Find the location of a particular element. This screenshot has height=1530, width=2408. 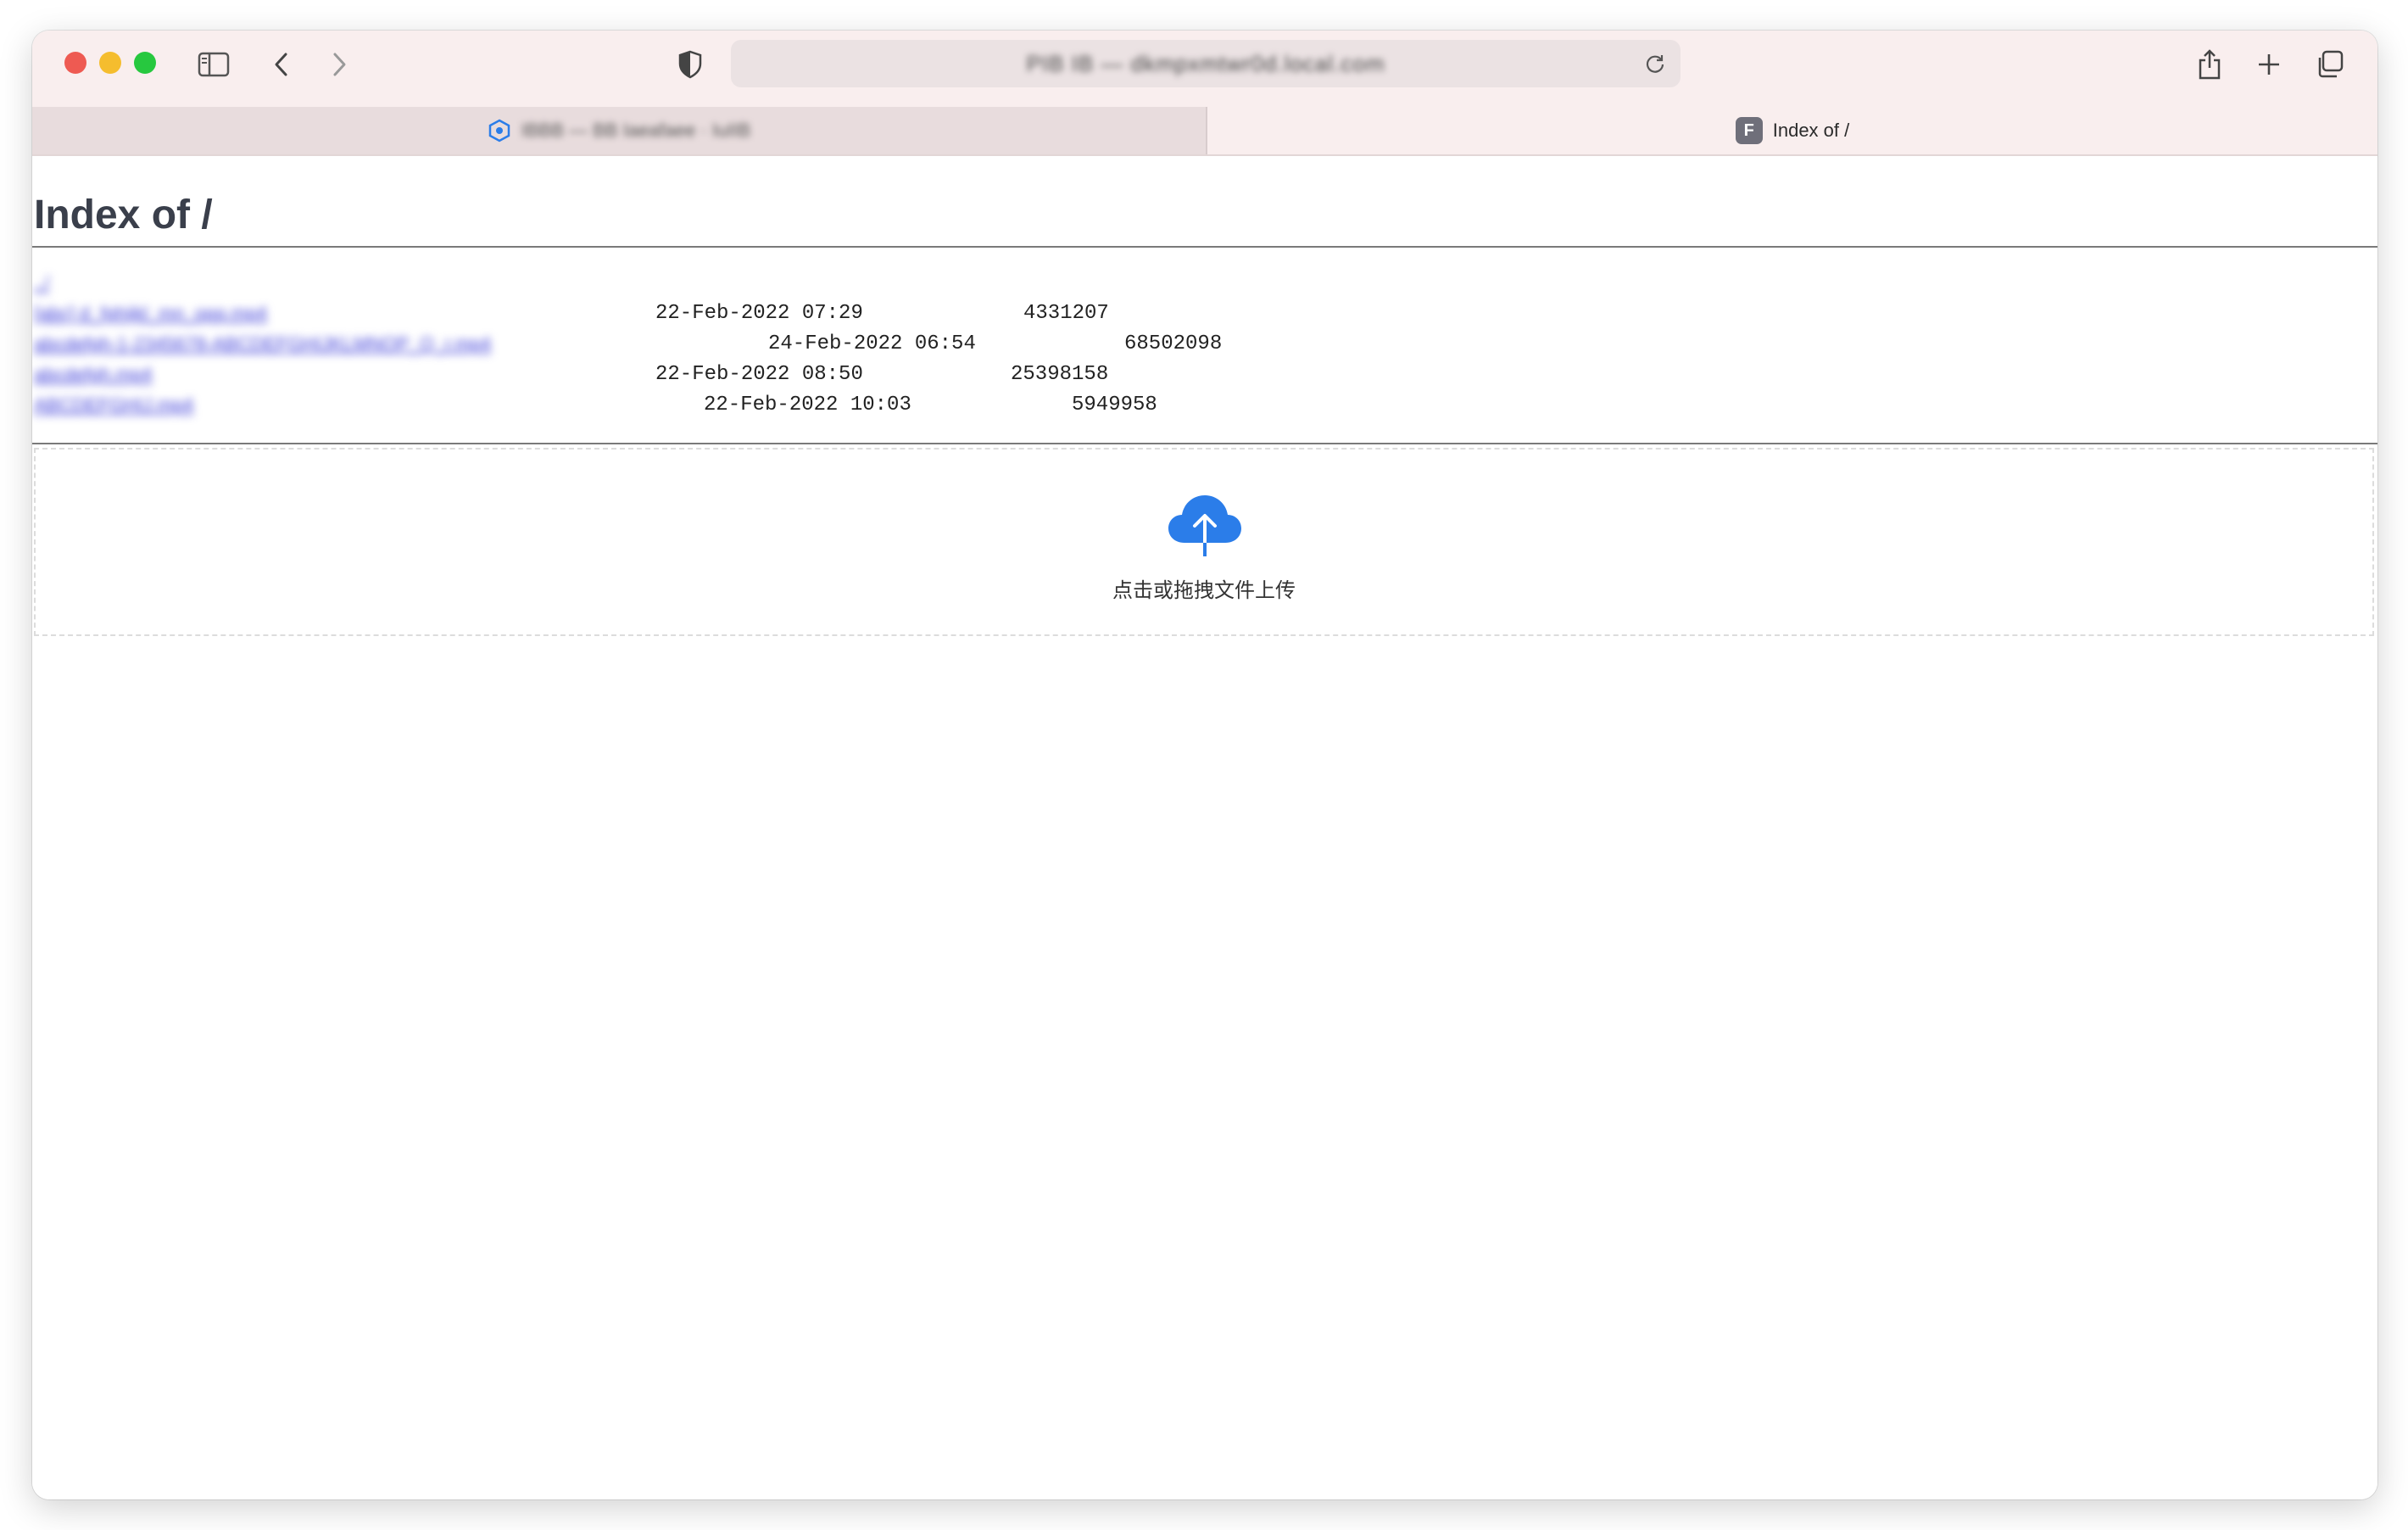

sidebar-toggle-icon is located at coordinates (214, 64).